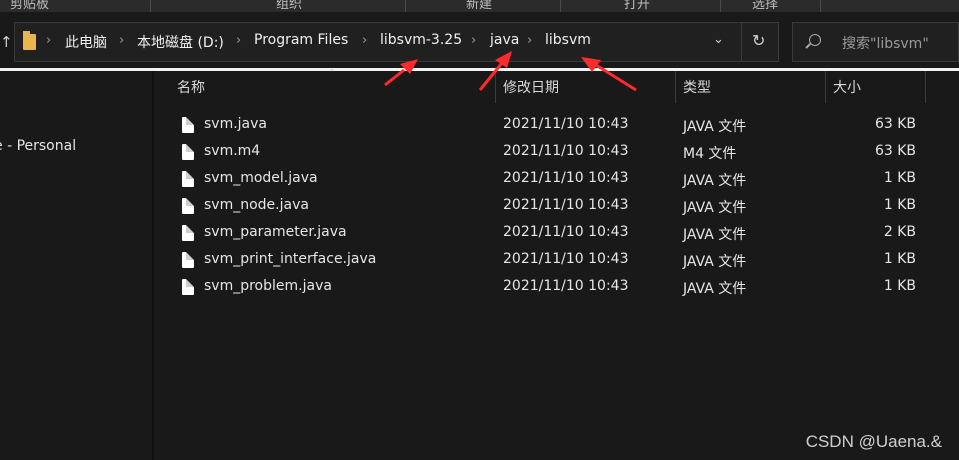  I want to click on breadcrumb-program-files: Program Files, so click(301, 40).